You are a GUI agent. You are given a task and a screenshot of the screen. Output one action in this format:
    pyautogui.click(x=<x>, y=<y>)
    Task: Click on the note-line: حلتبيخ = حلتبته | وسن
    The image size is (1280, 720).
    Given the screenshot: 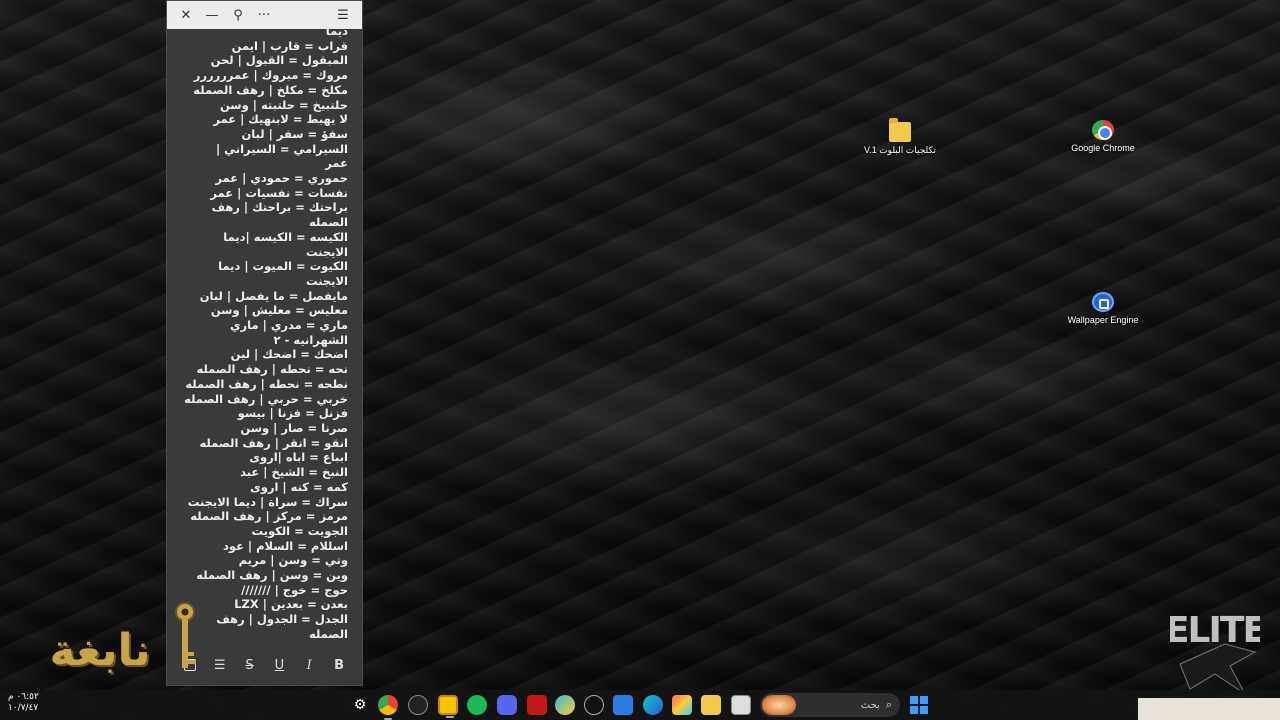 What is the action you would take?
    pyautogui.click(x=283, y=104)
    